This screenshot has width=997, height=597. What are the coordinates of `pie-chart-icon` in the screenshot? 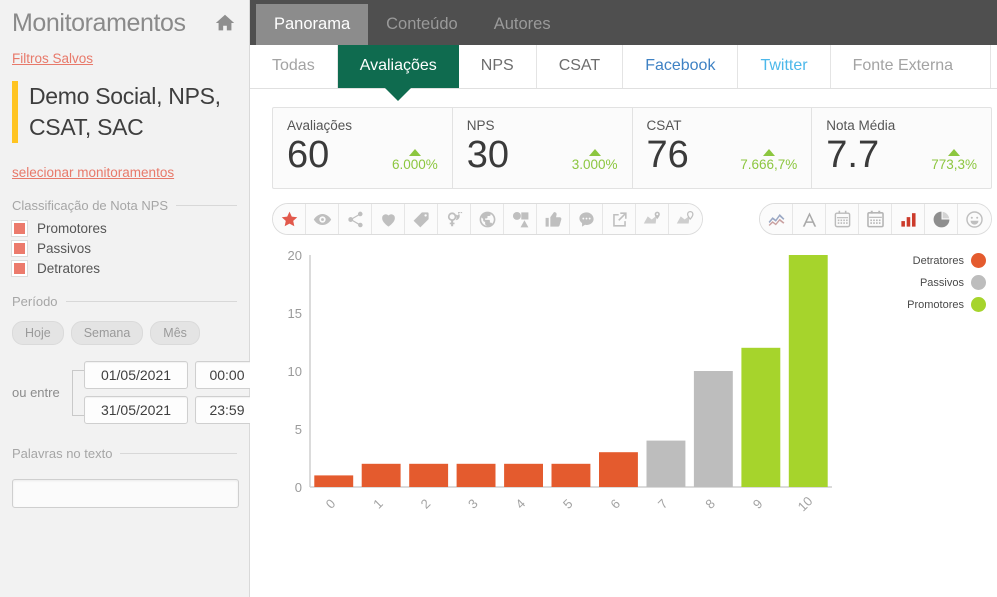 It's located at (941, 219).